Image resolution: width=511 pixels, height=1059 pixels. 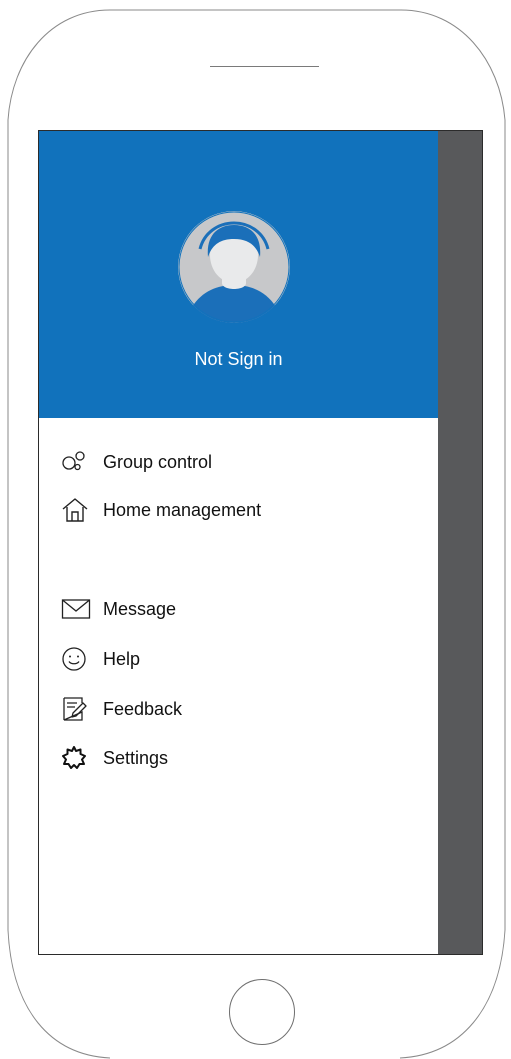 What do you see at coordinates (158, 461) in the screenshot?
I see `menu-item-label: Group control` at bounding box center [158, 461].